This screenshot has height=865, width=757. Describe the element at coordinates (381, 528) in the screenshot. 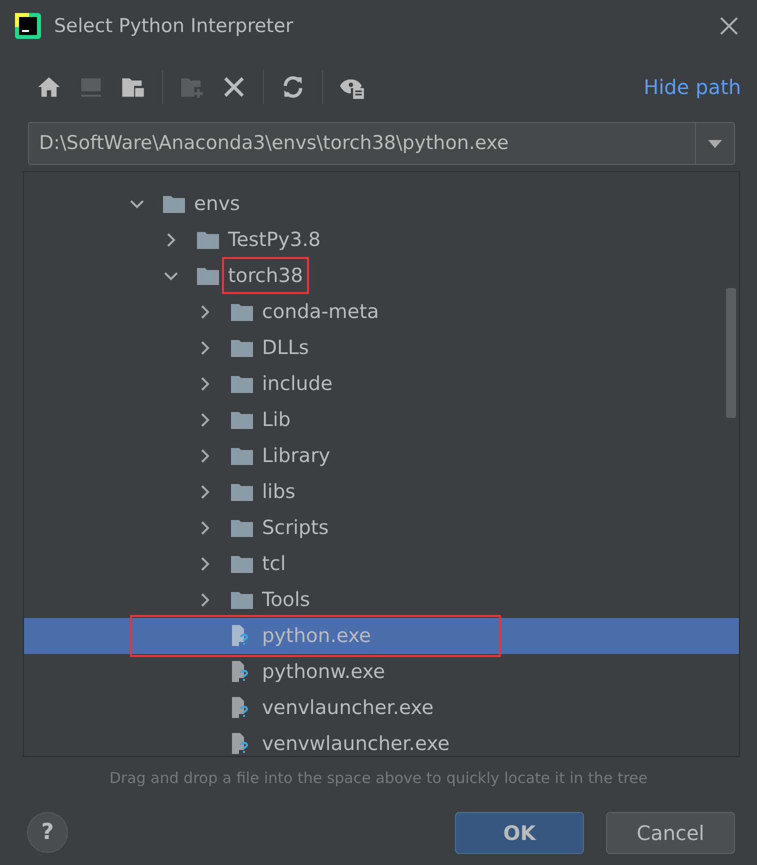

I see `tree-row: Scripts` at that location.